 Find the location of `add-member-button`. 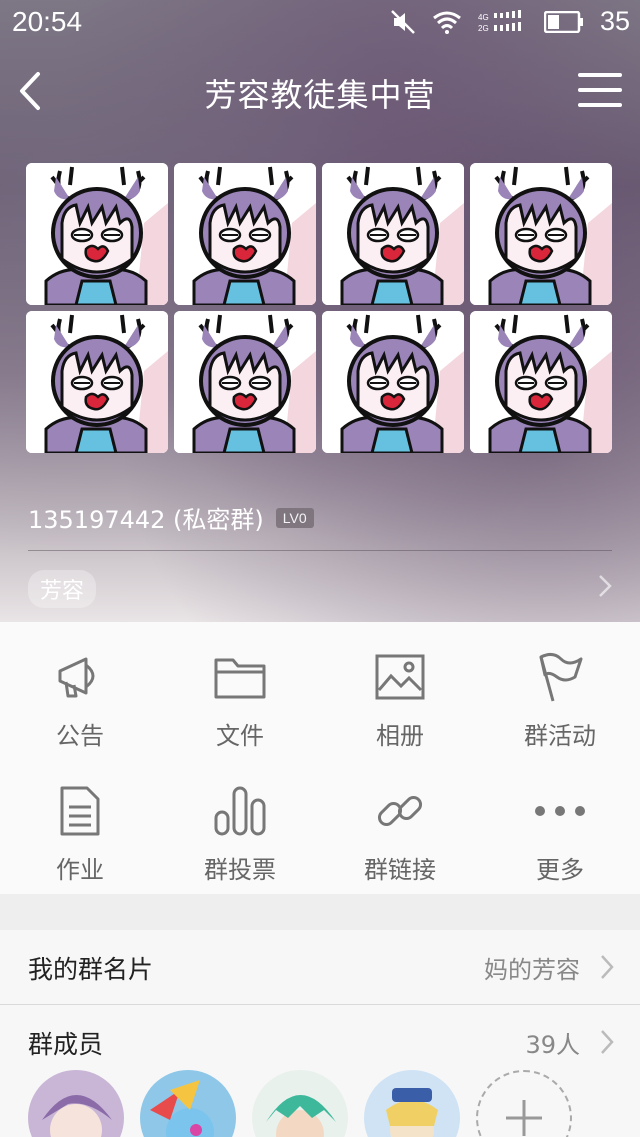

add-member-button is located at coordinates (524, 1103).